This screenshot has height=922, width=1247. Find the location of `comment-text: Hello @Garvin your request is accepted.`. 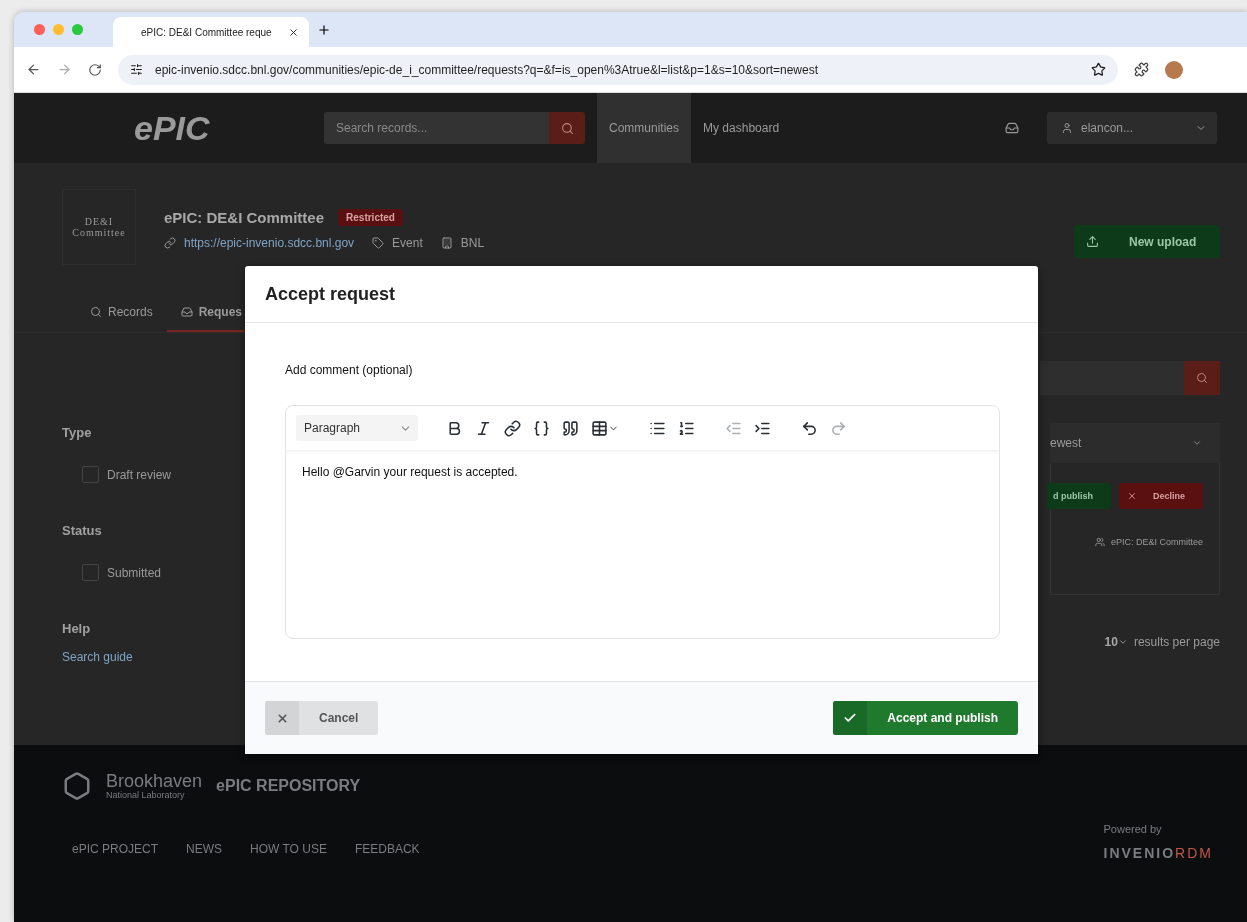

comment-text: Hello @Garvin your request is accepted. is located at coordinates (410, 472).